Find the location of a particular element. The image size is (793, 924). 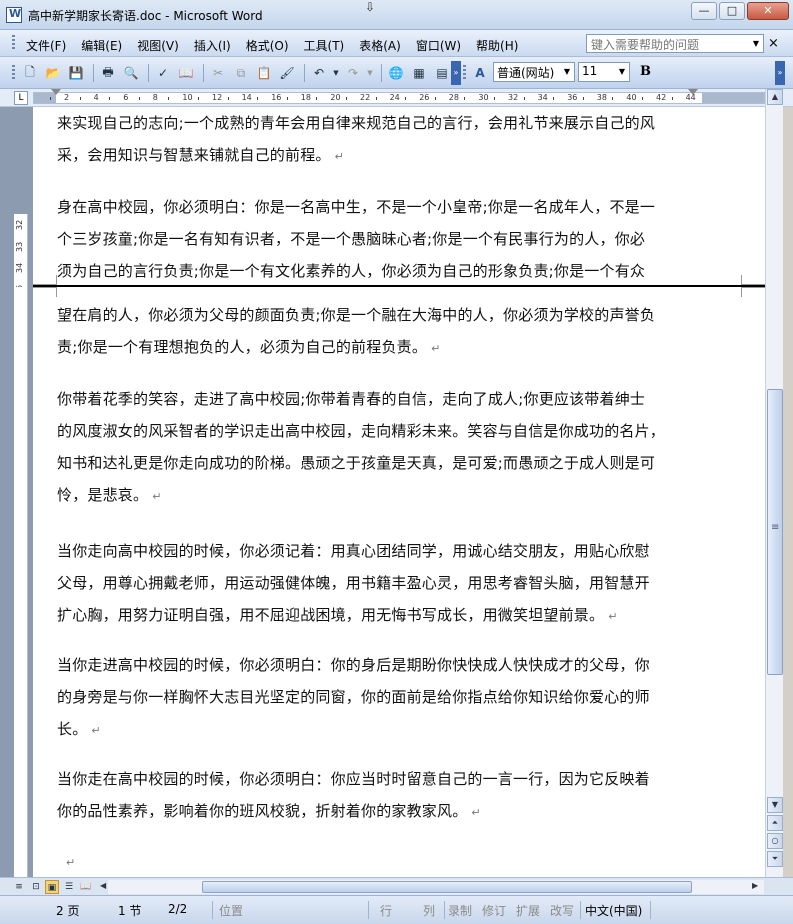

horizontal-ruler: 2 4 6 8 10 12 14 16 18 20 22 24 26 28 30 32 34 36 38 40 42 44 is located at coordinates (399, 98).